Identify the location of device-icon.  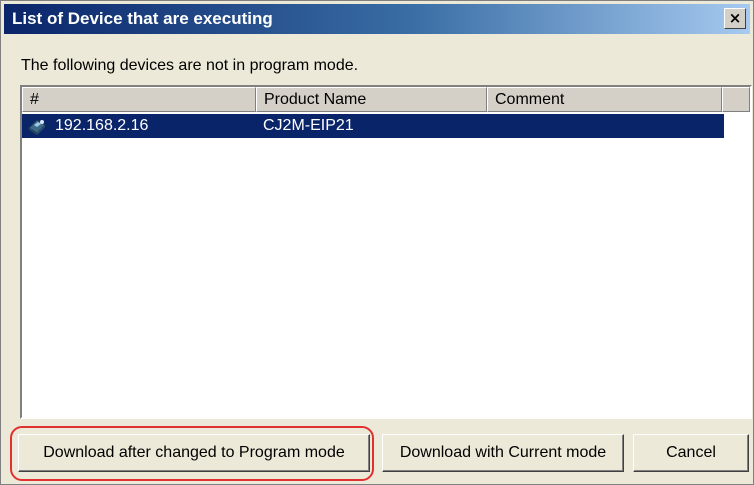
(37, 127).